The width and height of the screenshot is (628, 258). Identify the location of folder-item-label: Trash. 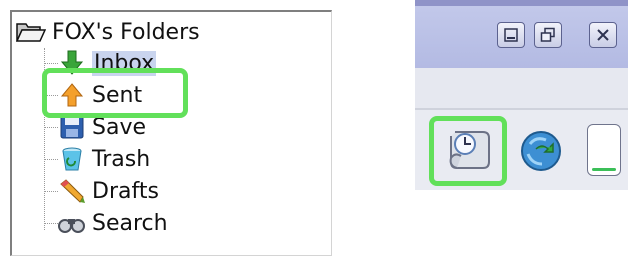
(121, 159).